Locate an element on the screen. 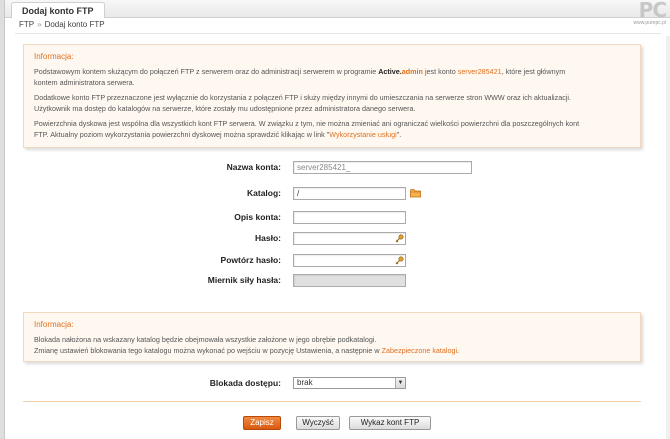 The width and height of the screenshot is (670, 439). folder-icon is located at coordinates (415, 193).